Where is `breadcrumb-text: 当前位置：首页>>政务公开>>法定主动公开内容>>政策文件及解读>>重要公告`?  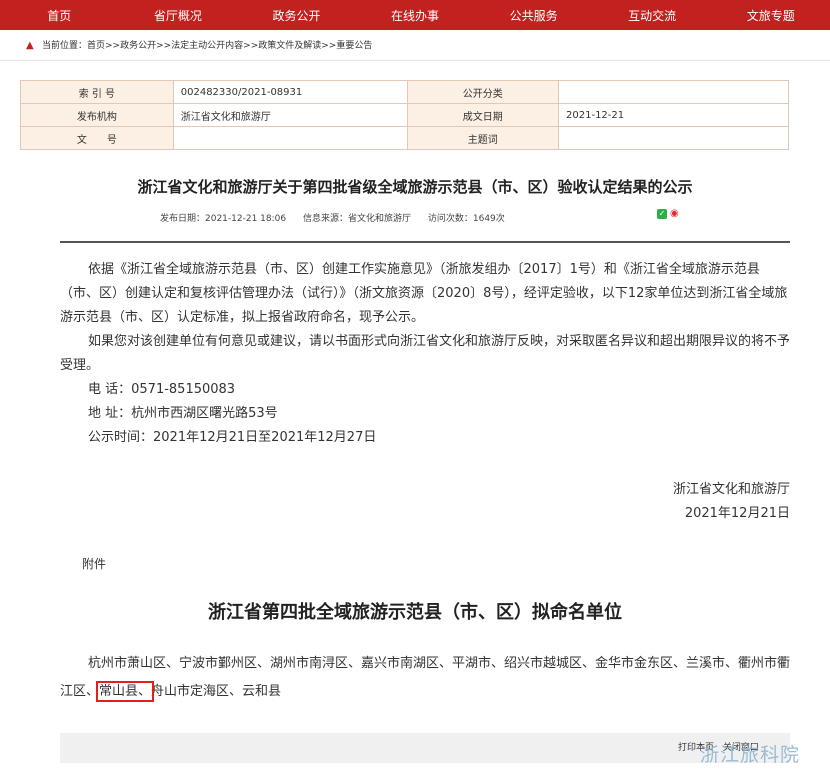 breadcrumb-text: 当前位置：首页>>政务公开>>法定主动公开内容>>政策文件及解读>>重要公告 is located at coordinates (199, 46).